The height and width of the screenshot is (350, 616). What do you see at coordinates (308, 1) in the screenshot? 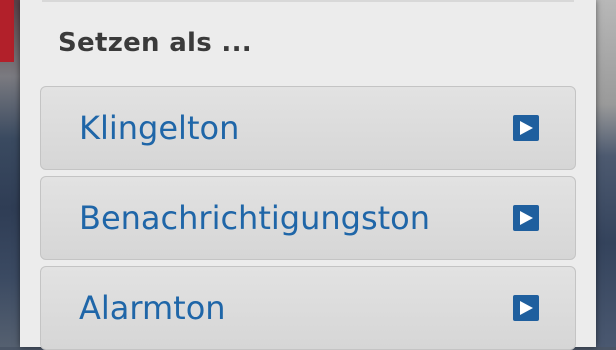
I see `dialog-top-divider` at bounding box center [308, 1].